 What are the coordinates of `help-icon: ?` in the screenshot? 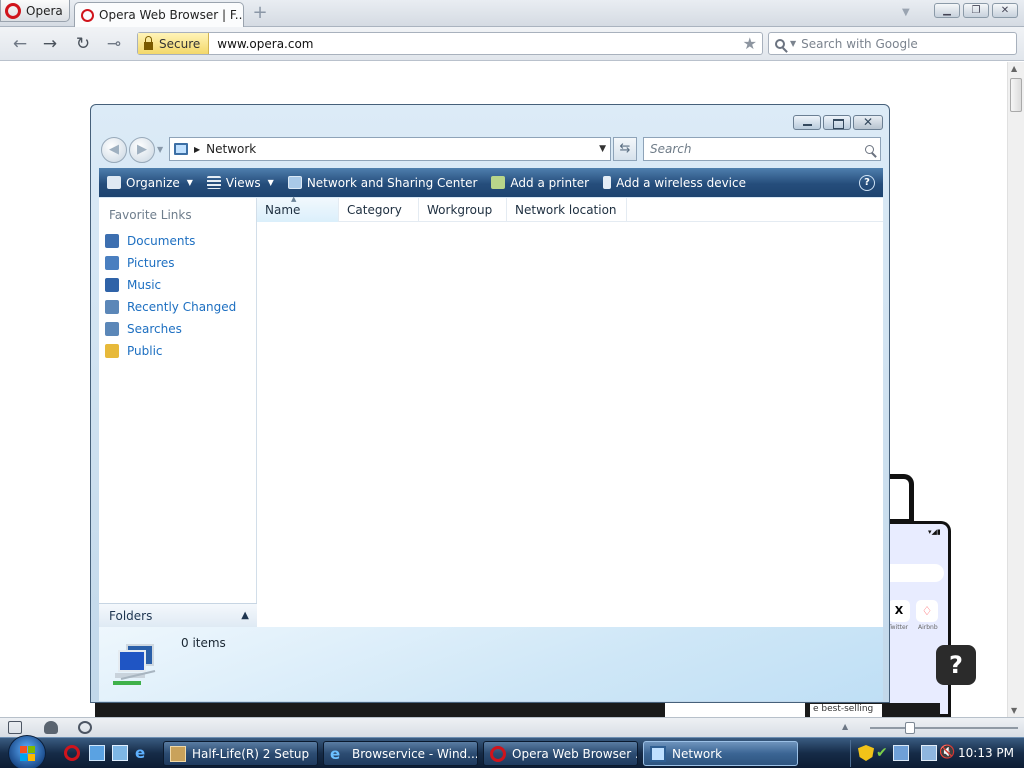 It's located at (867, 182).